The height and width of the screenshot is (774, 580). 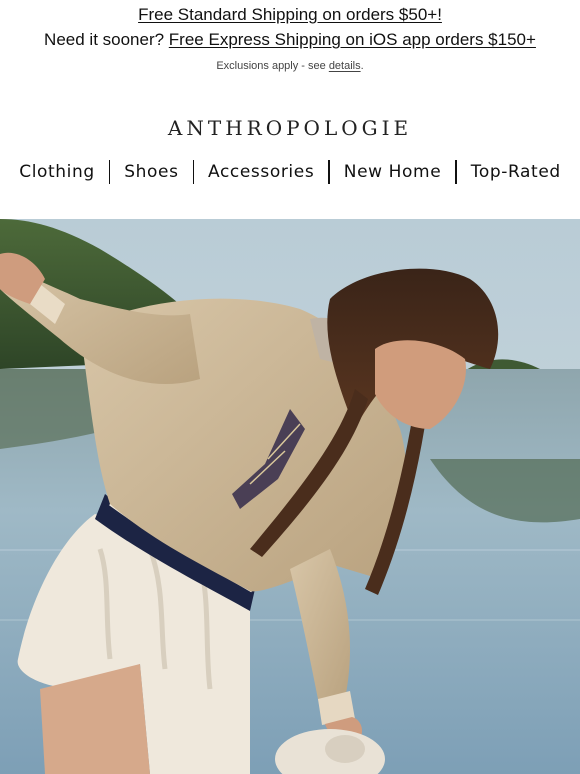 What do you see at coordinates (362, 66) in the screenshot?
I see `exclusions-suffix: .` at bounding box center [362, 66].